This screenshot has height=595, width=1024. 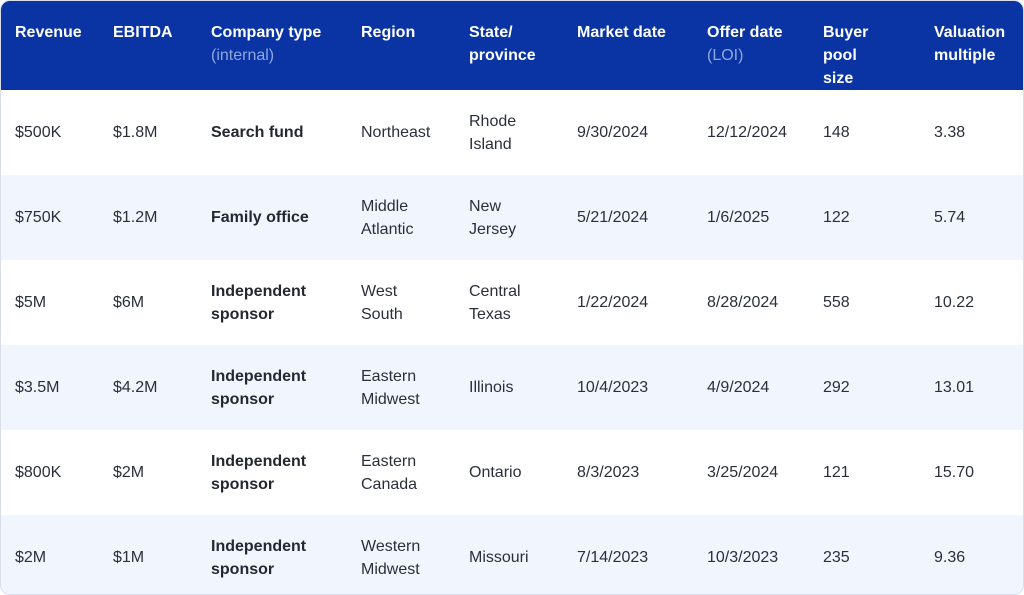 I want to click on column-header-label: Buyer pool size, so click(x=846, y=55).